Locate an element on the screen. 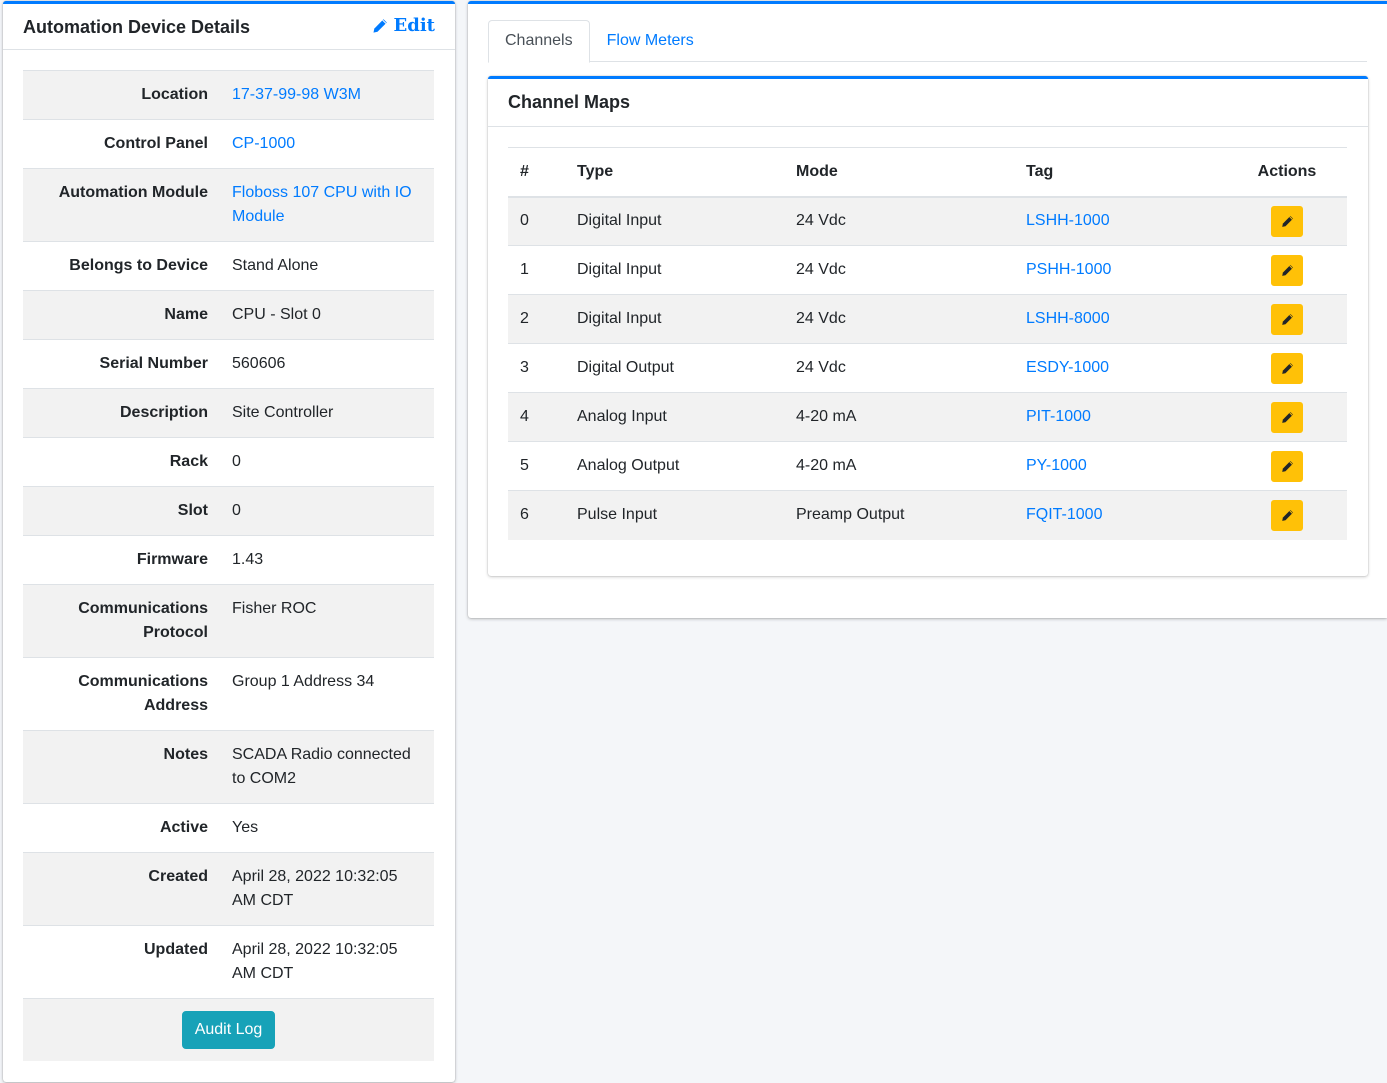  channel-tag-cell: FQIT-1000 is located at coordinates (1120, 515).